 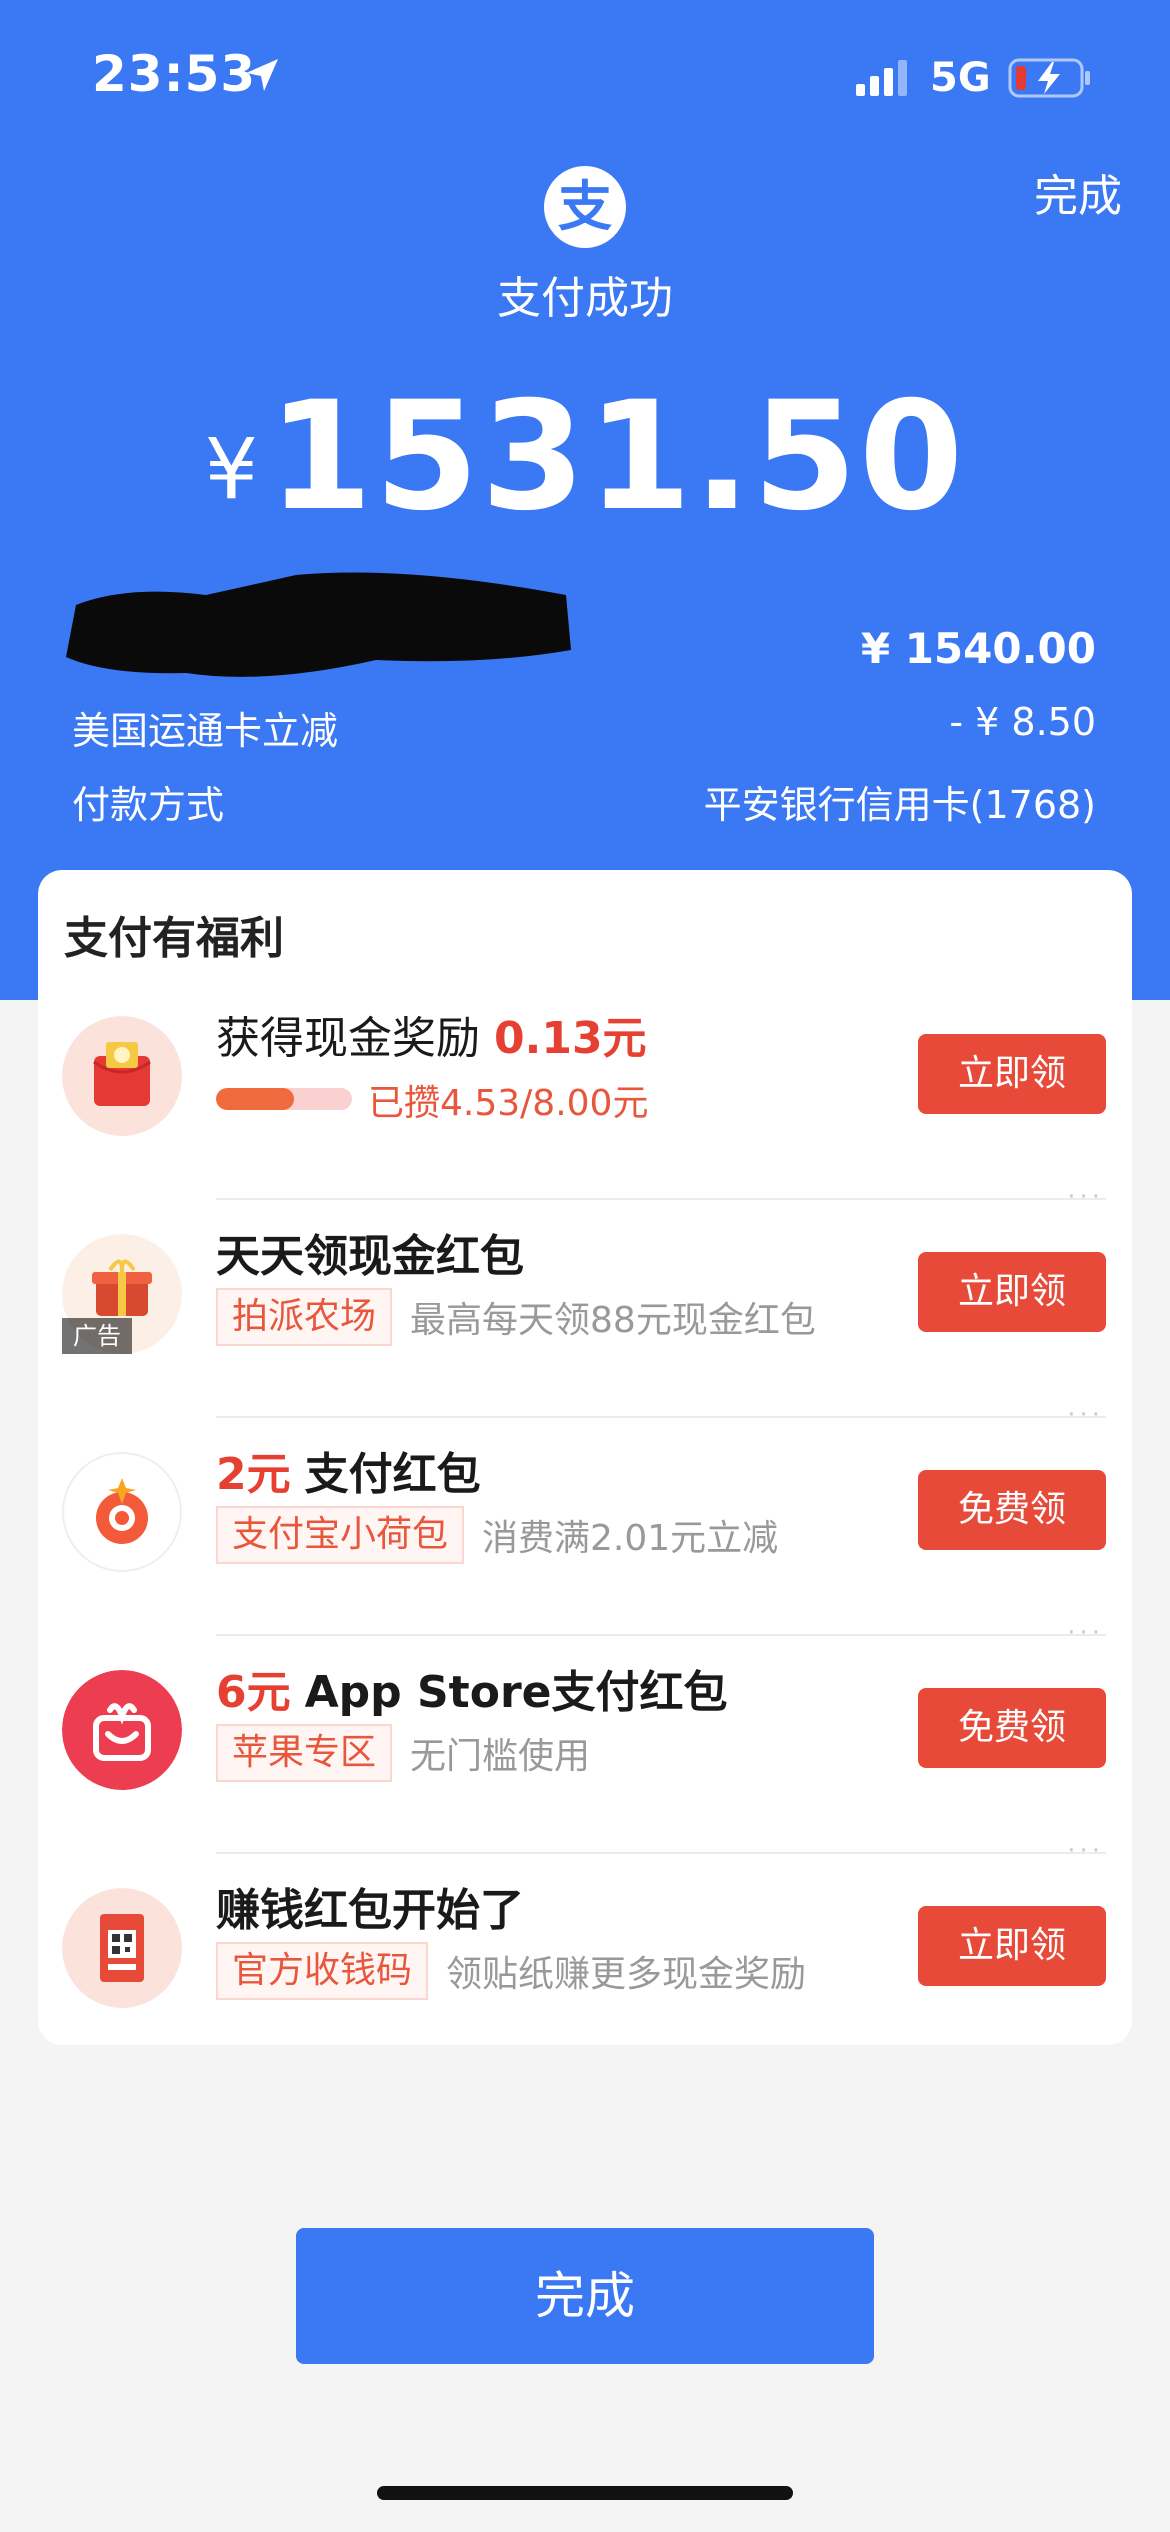 What do you see at coordinates (348, 1038) in the screenshot?
I see `cash-reward-text: 获得现金奖励` at bounding box center [348, 1038].